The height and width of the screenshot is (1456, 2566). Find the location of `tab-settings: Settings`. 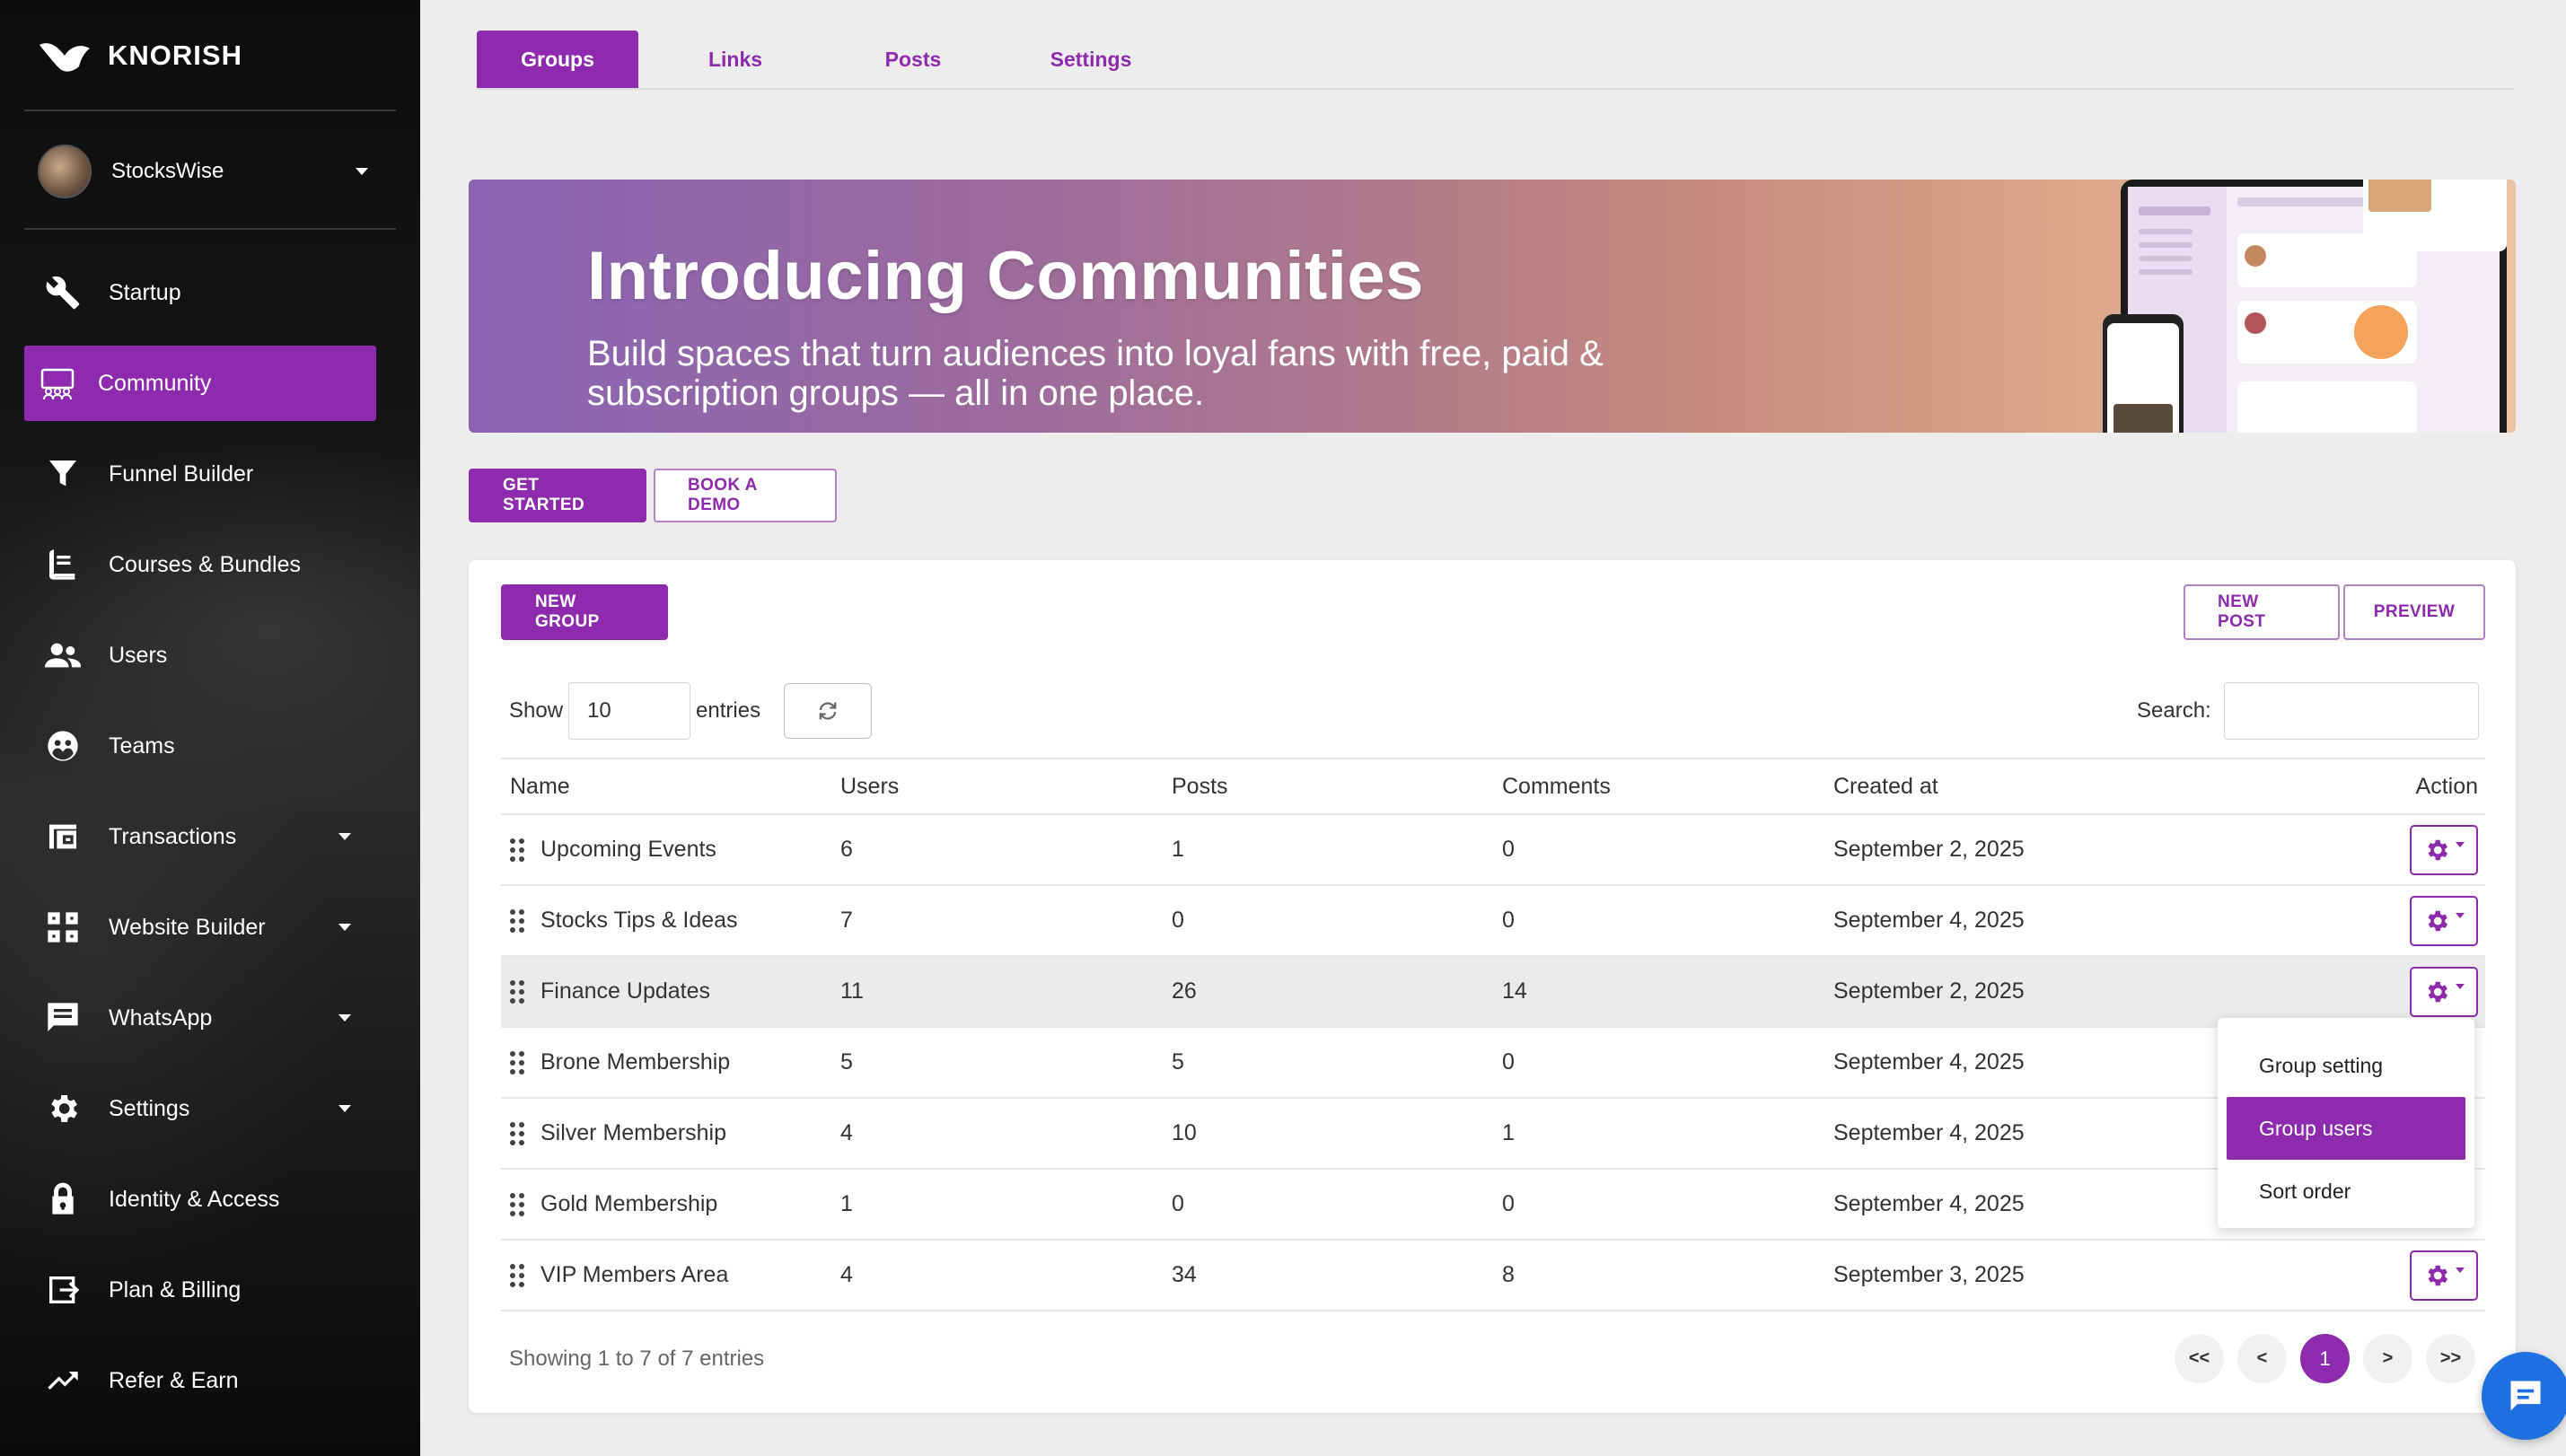

tab-settings: Settings is located at coordinates (1091, 60).